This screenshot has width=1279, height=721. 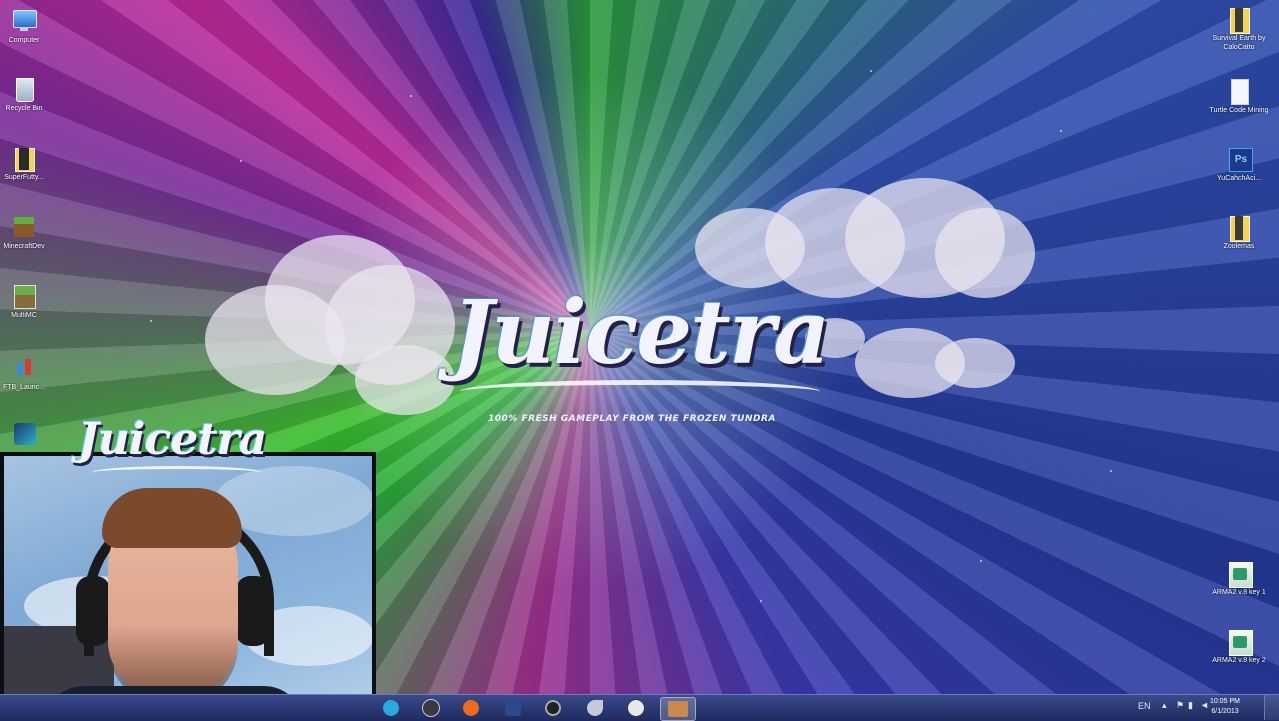 I want to click on curse-icon, so click(x=595, y=708).